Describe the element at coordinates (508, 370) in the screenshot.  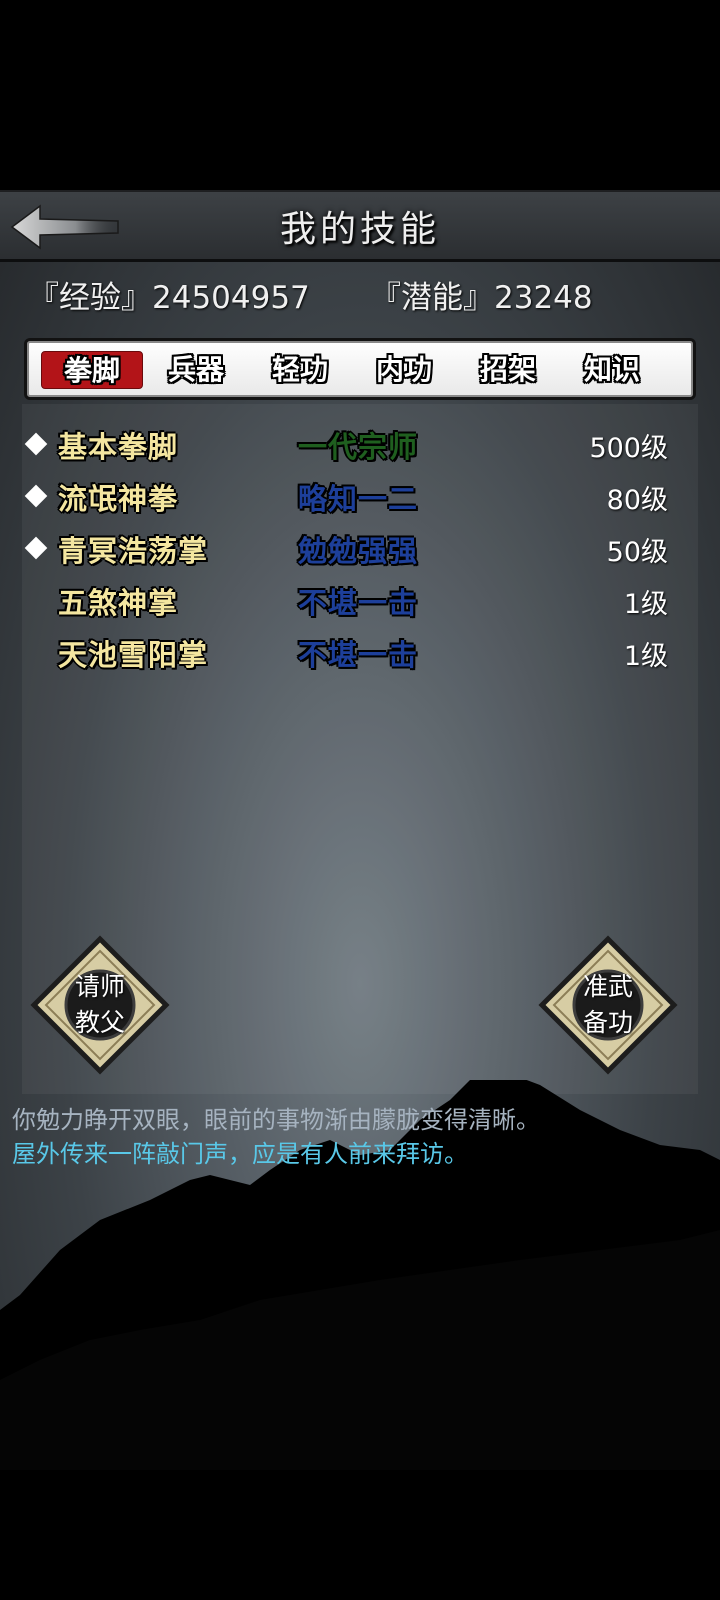
I see `tab-parry: 招架` at that location.